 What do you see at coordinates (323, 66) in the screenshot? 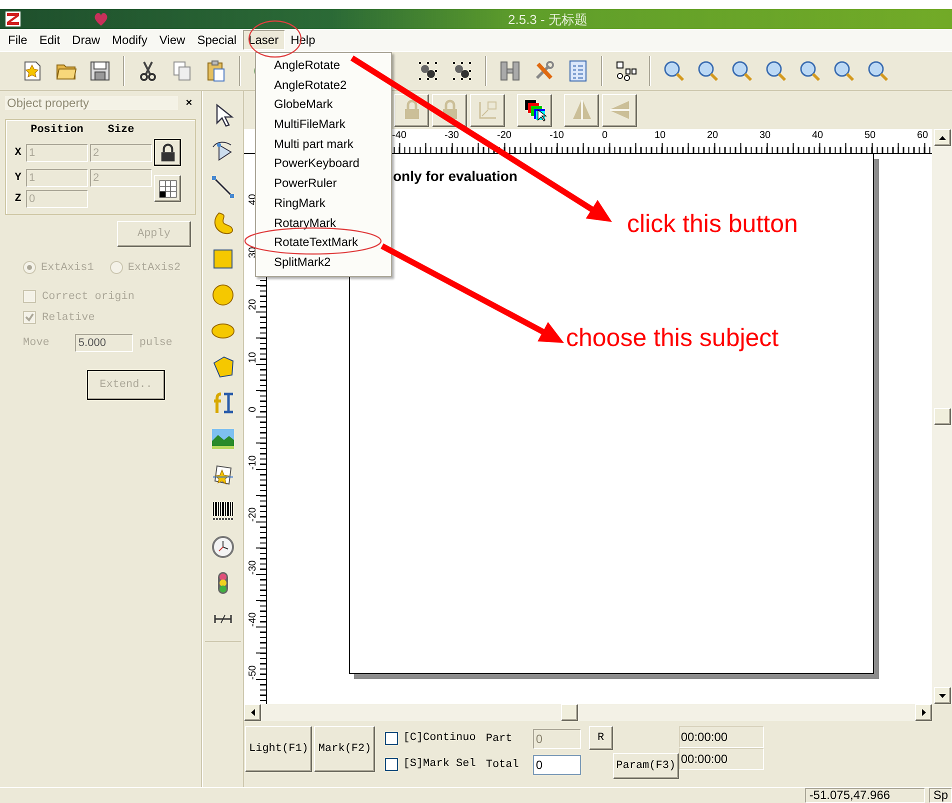
I see `menu-item: AngleRotate` at bounding box center [323, 66].